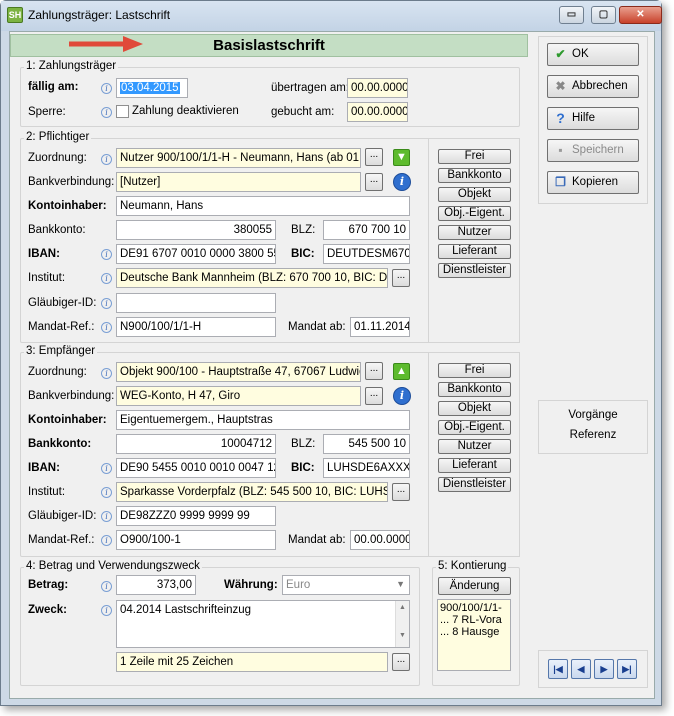 The width and height of the screenshot is (674, 716). Describe the element at coordinates (71, 66) in the screenshot. I see `section-1-title: 1: Zahlungsträger` at that location.